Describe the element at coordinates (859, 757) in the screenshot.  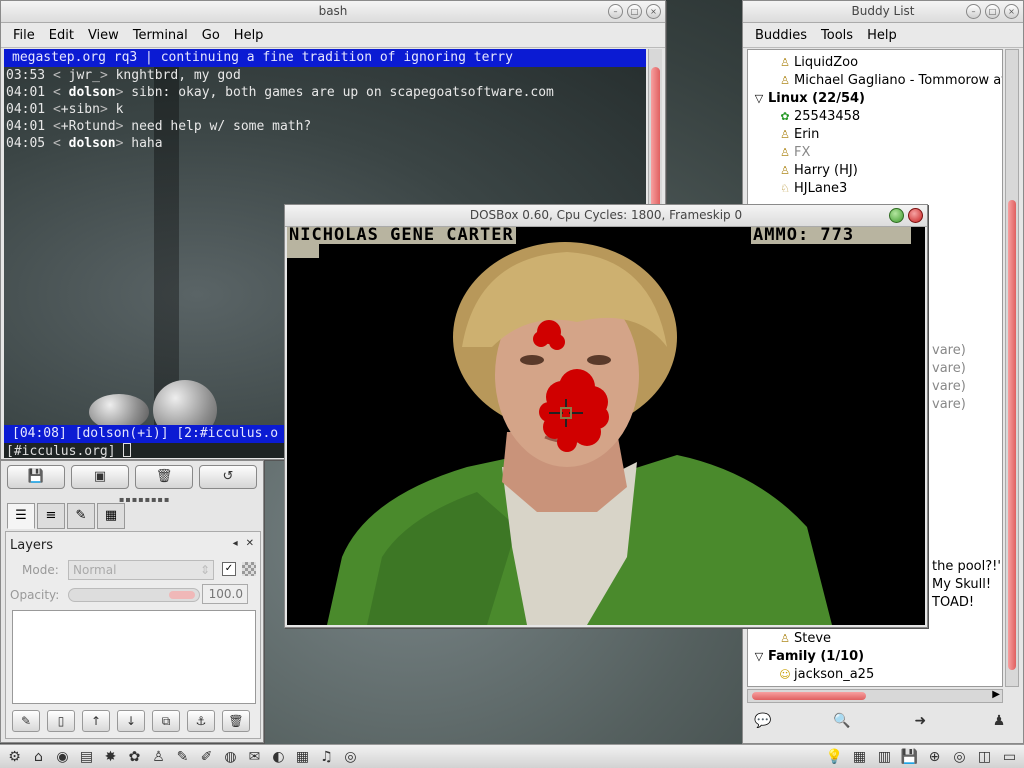
I see `calculator-icon: ▦` at that location.